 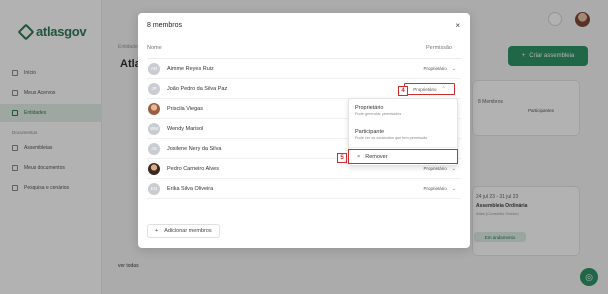 What do you see at coordinates (185, 128) in the screenshot?
I see `member-name: Wendy Marisol` at bounding box center [185, 128].